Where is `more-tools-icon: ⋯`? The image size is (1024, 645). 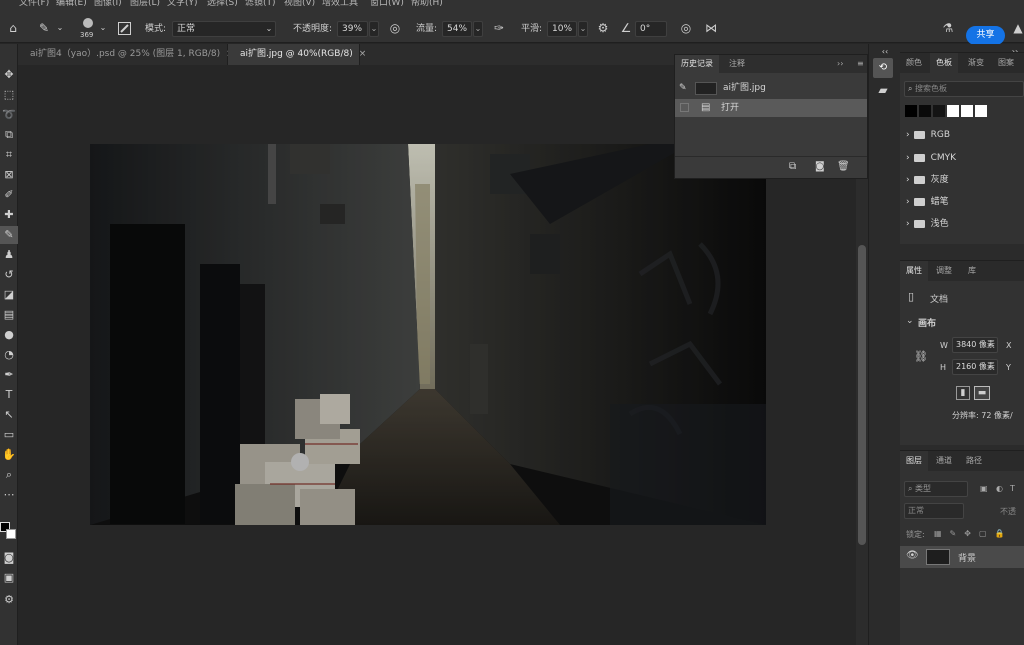
more-tools-icon: ⋯ is located at coordinates (9, 495).